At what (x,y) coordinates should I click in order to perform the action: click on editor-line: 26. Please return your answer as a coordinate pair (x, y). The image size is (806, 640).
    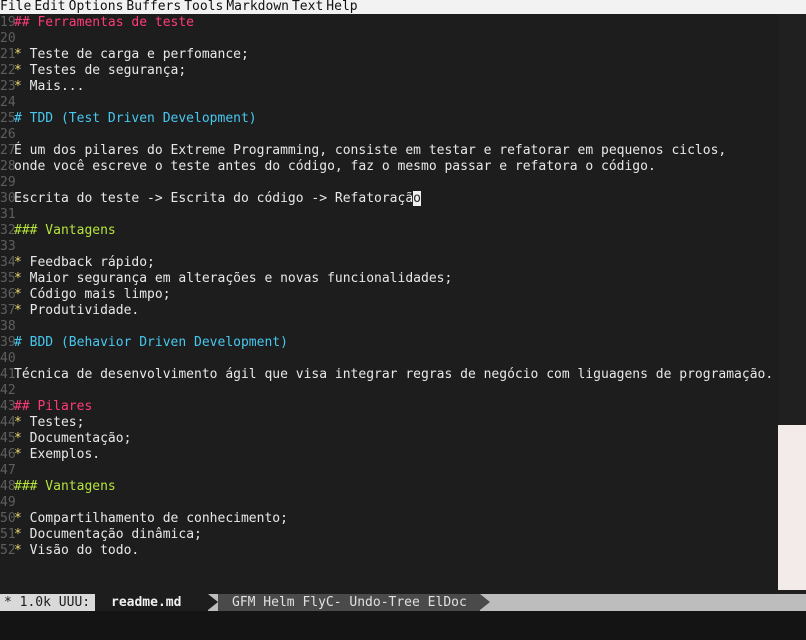
    Looking at the image, I should click on (403, 135).